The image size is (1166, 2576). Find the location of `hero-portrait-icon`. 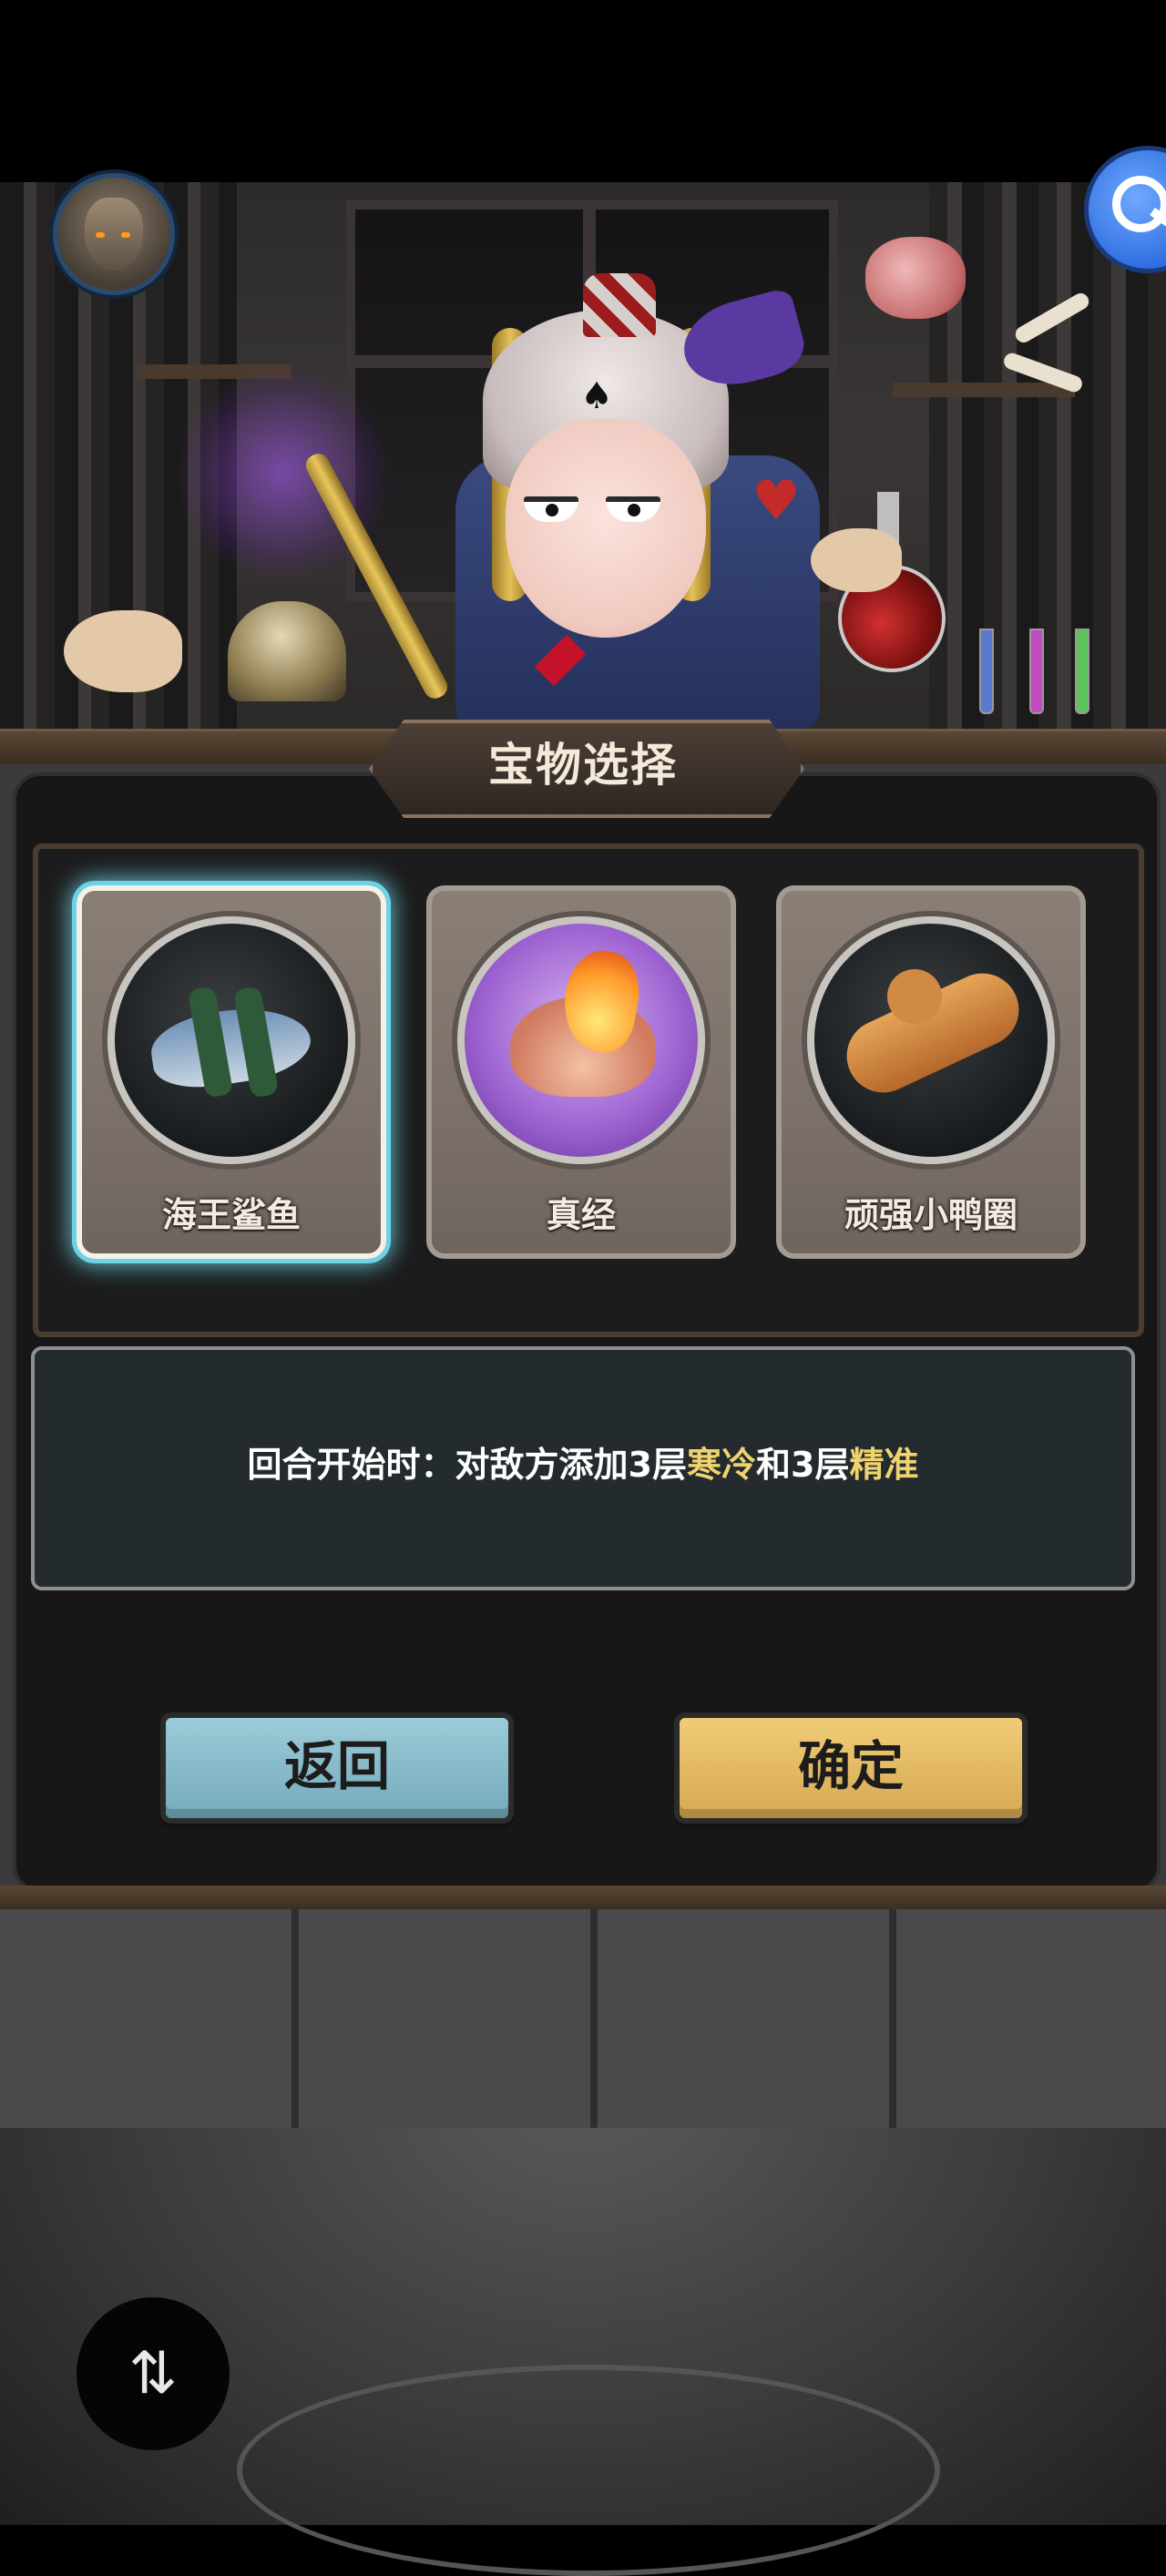

hero-portrait-icon is located at coordinates (114, 235).